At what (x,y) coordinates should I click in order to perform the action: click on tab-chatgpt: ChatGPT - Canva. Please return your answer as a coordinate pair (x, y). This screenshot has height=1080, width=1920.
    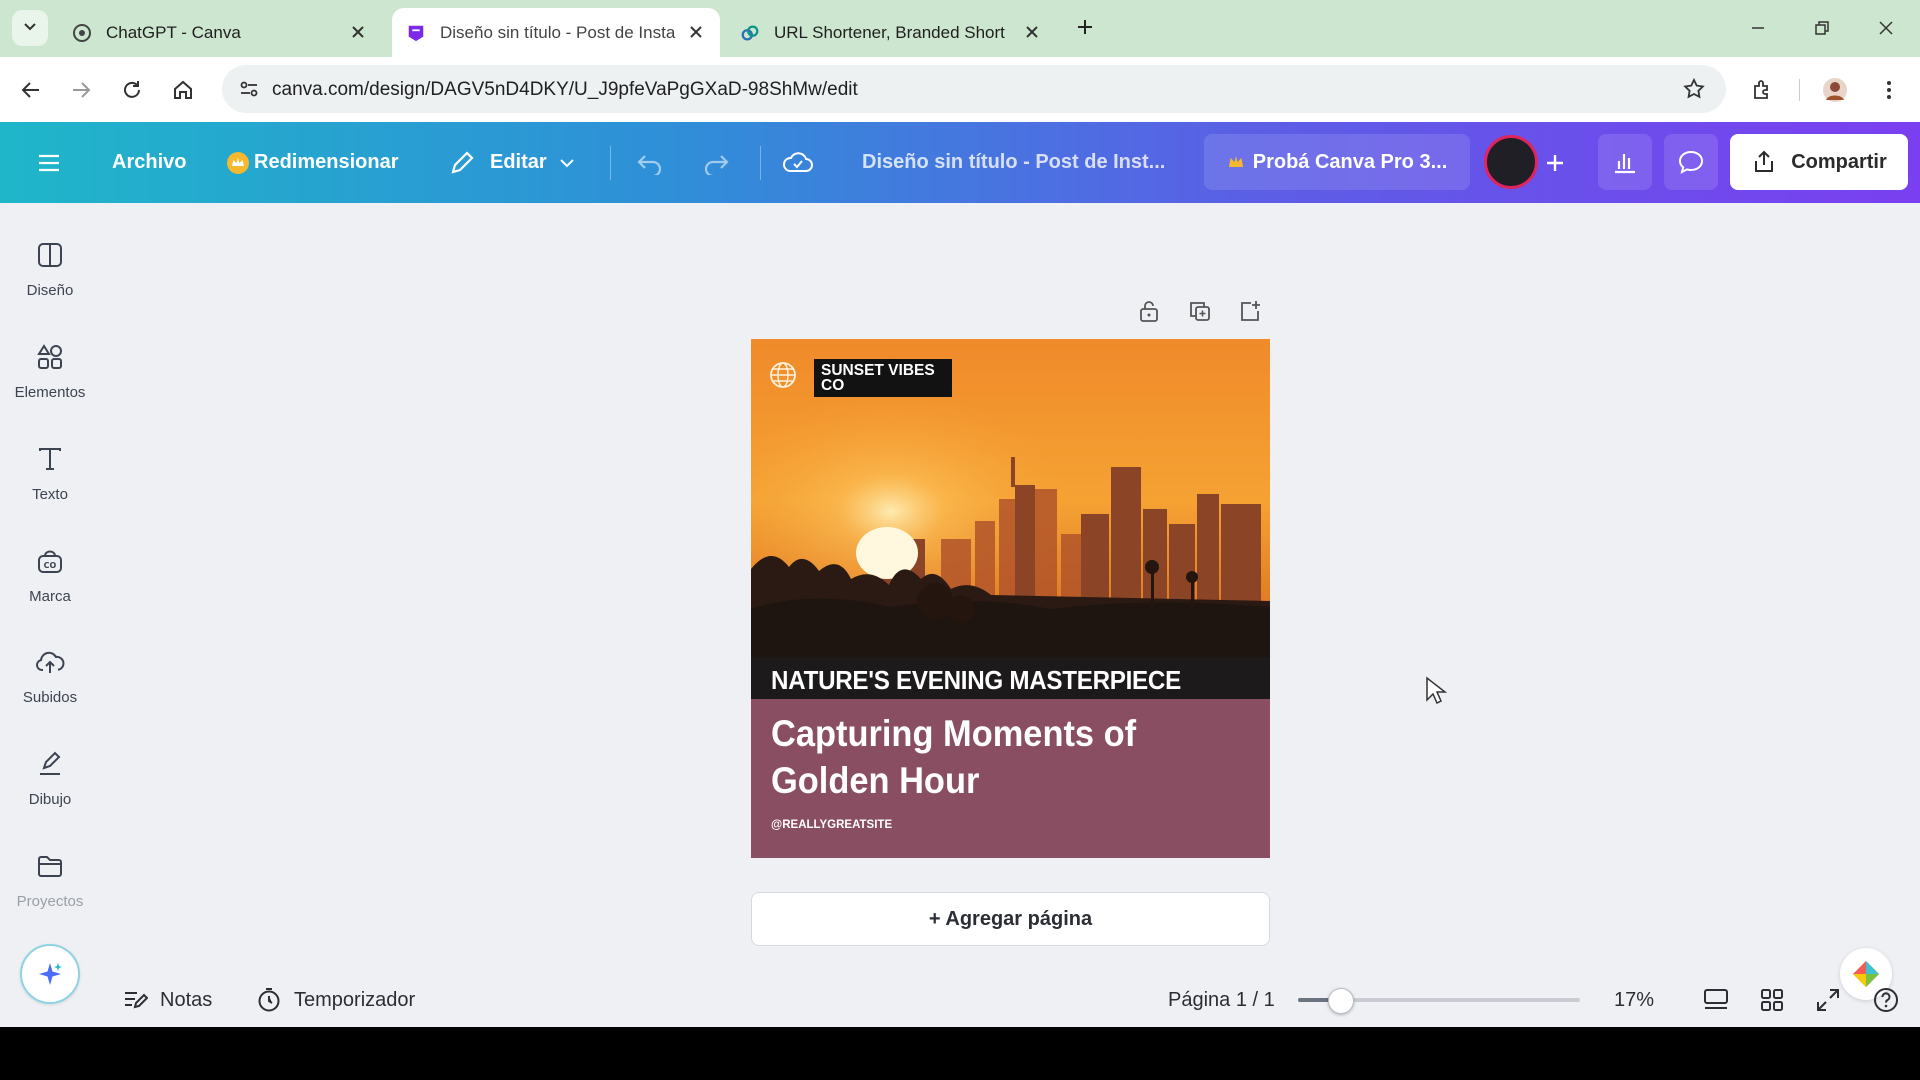
    Looking at the image, I should click on (221, 32).